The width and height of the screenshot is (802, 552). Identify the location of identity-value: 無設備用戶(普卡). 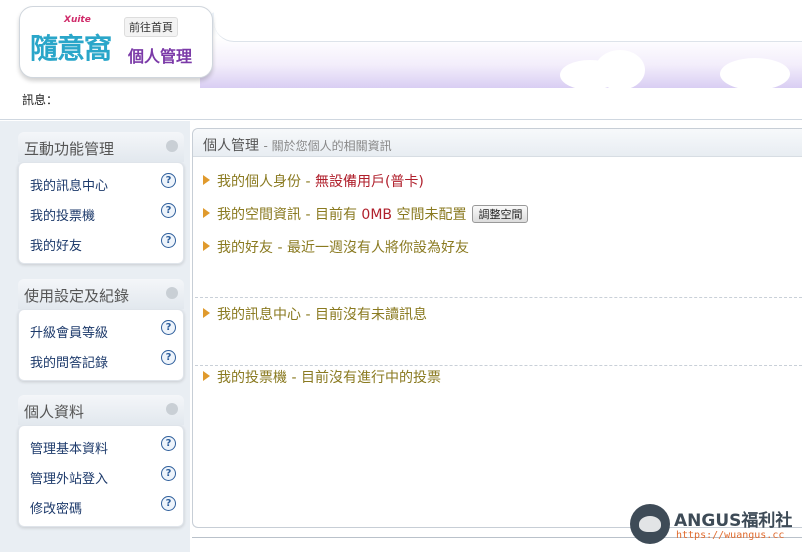
(369, 182).